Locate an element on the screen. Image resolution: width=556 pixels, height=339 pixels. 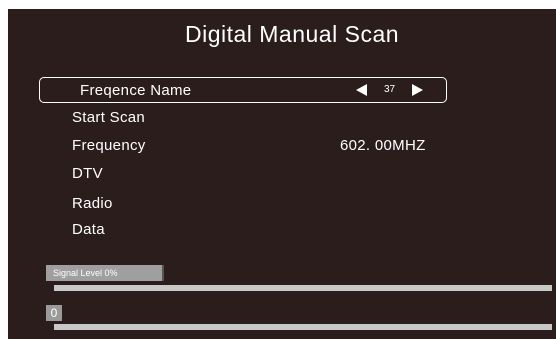
triangle-left-icon is located at coordinates (361, 90).